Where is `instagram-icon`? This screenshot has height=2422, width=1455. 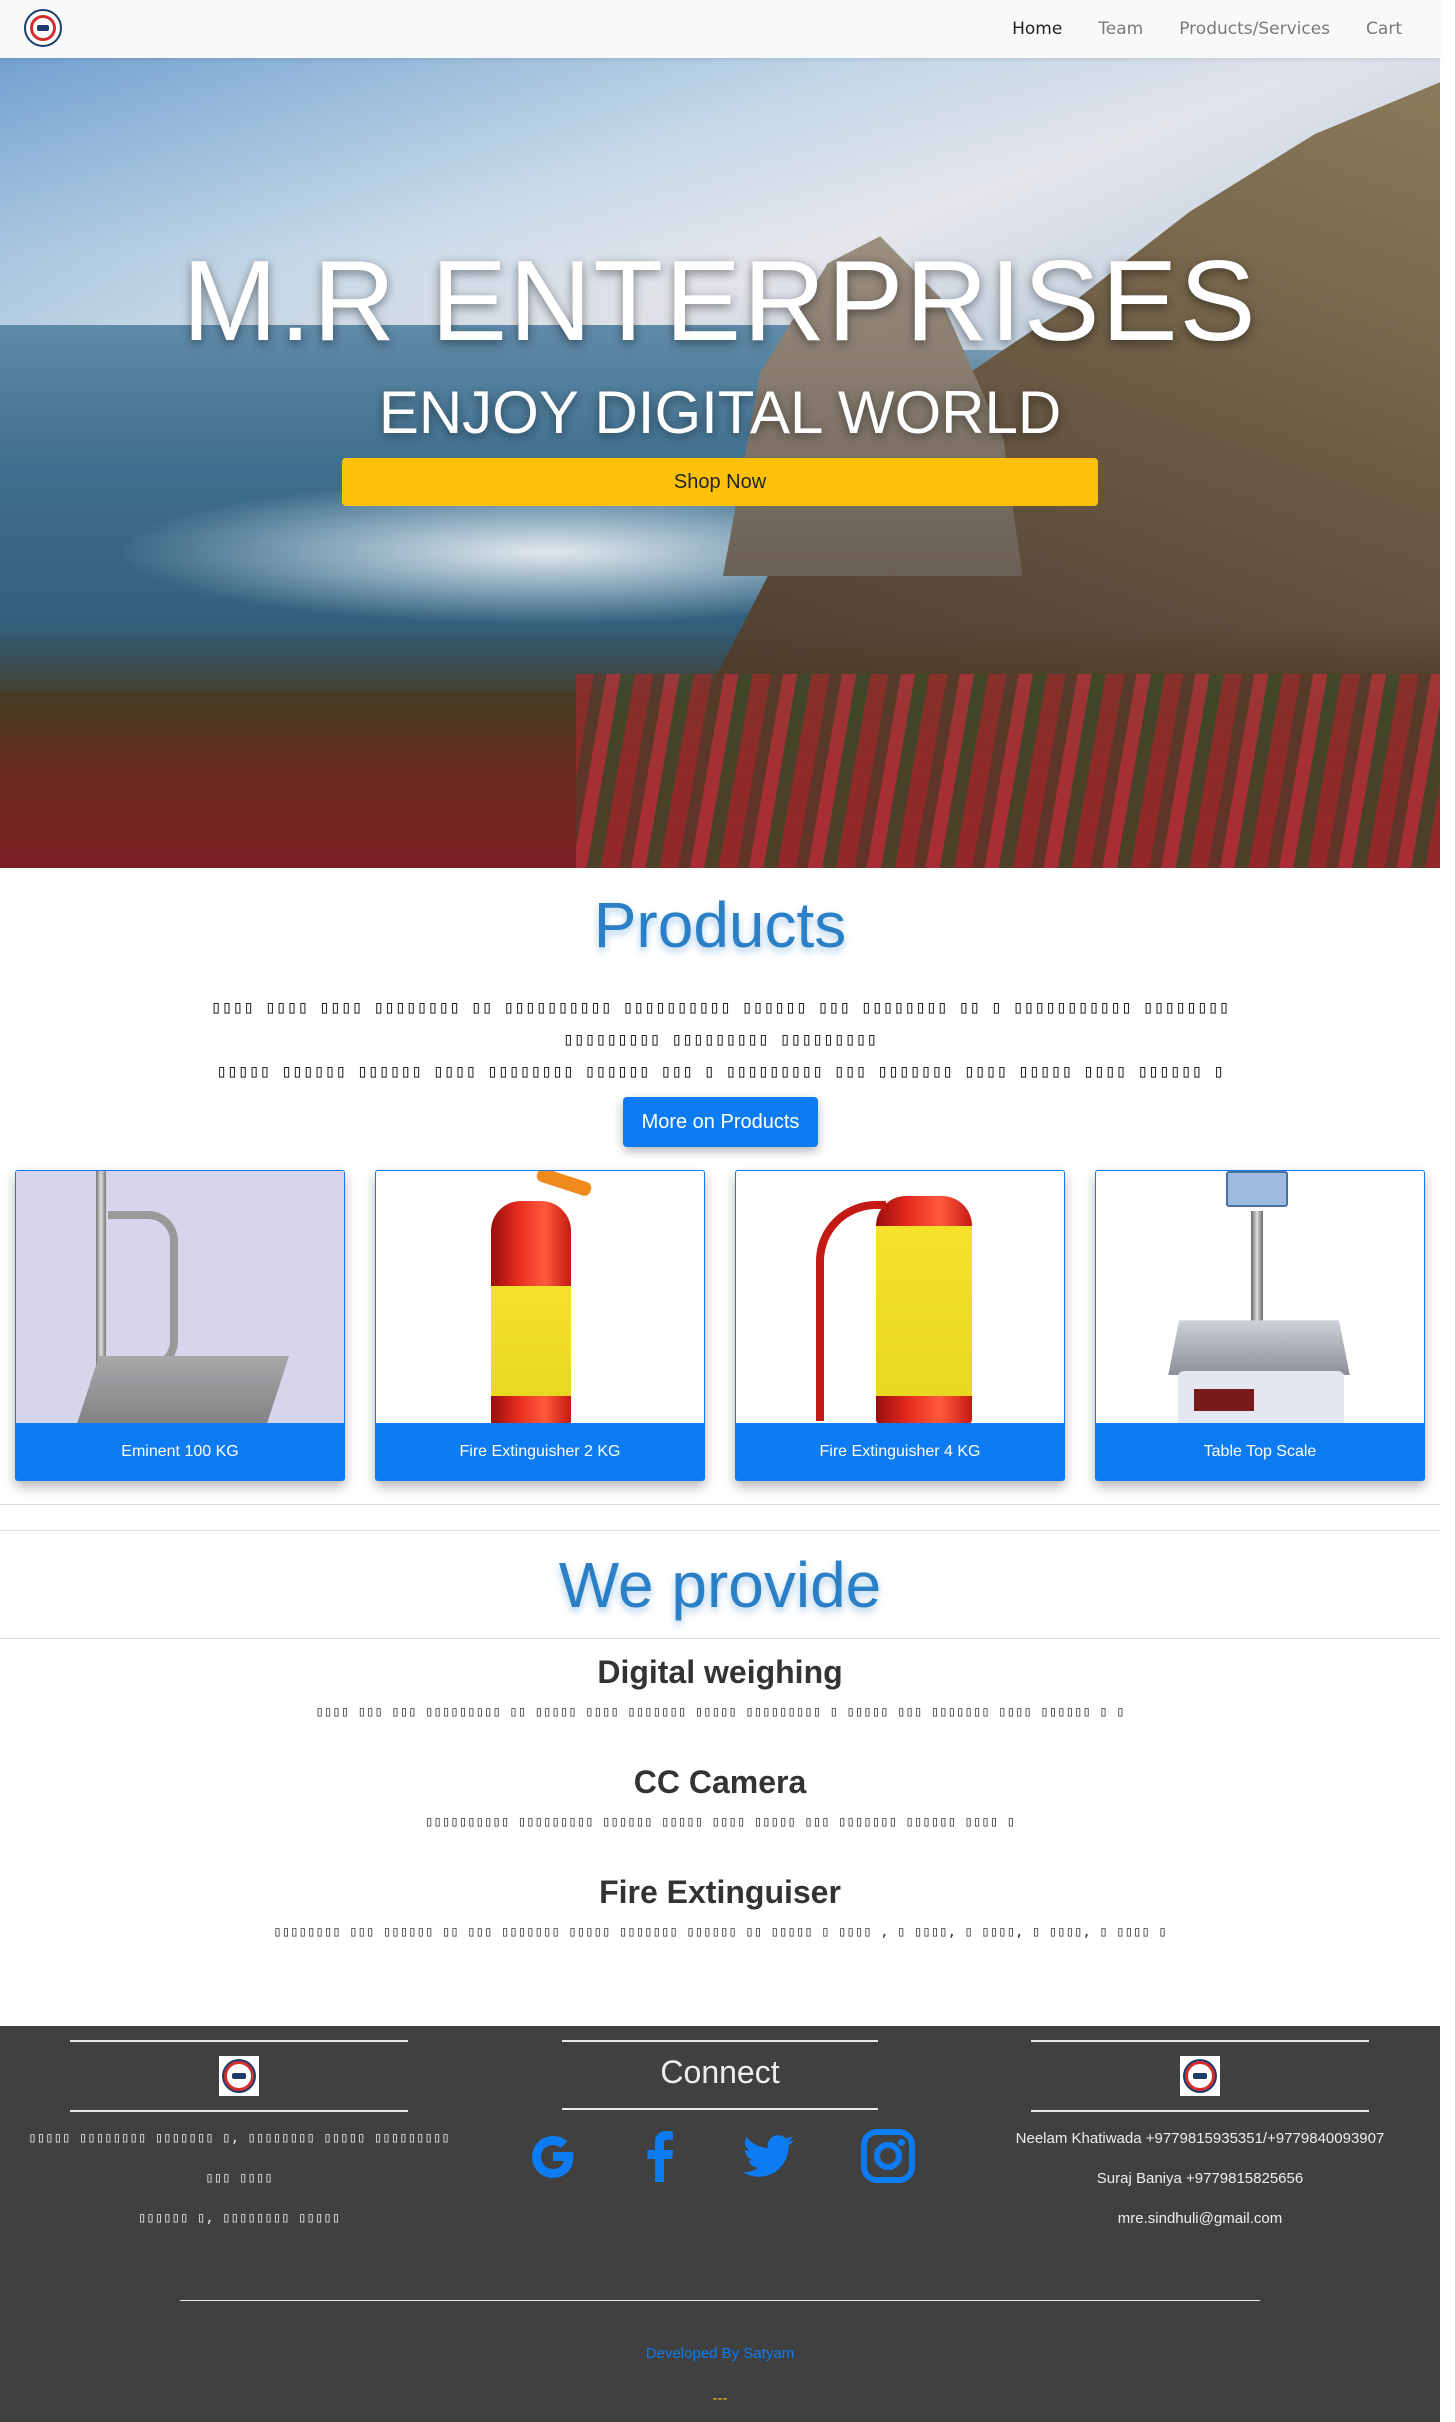 instagram-icon is located at coordinates (888, 2156).